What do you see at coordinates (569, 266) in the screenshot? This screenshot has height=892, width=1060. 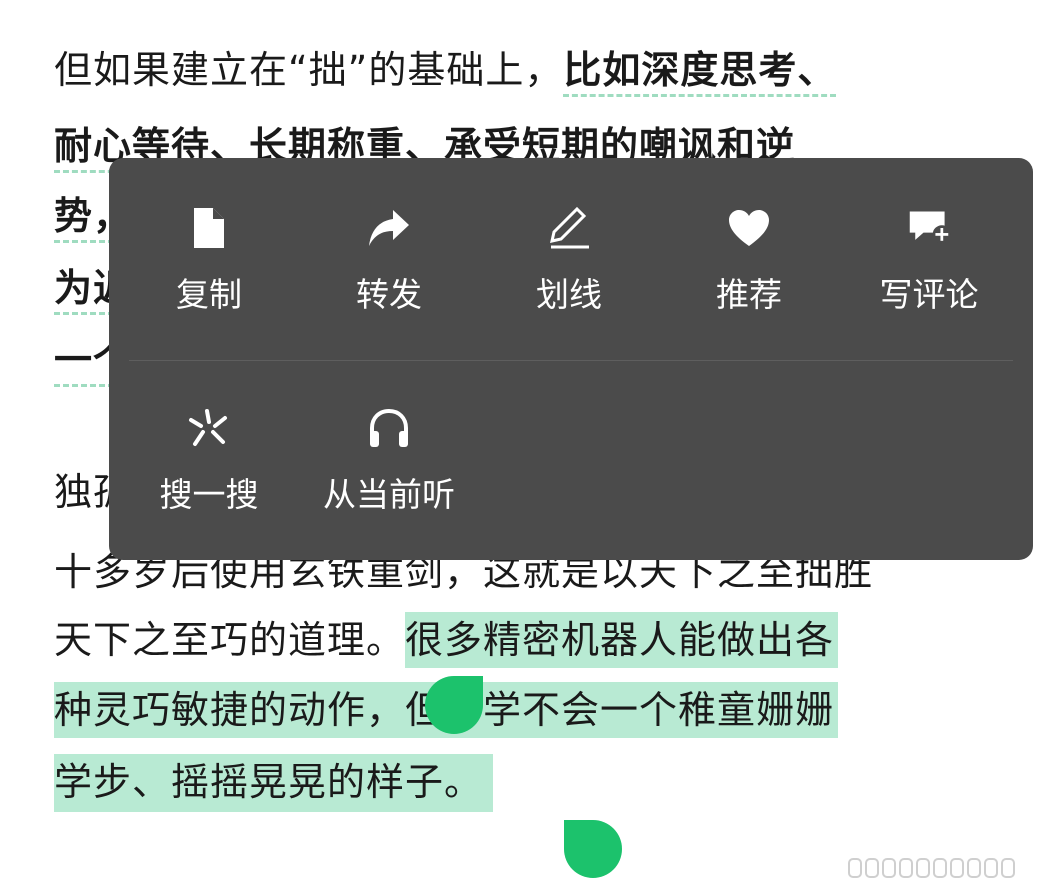 I see `underline-button: 划线` at bounding box center [569, 266].